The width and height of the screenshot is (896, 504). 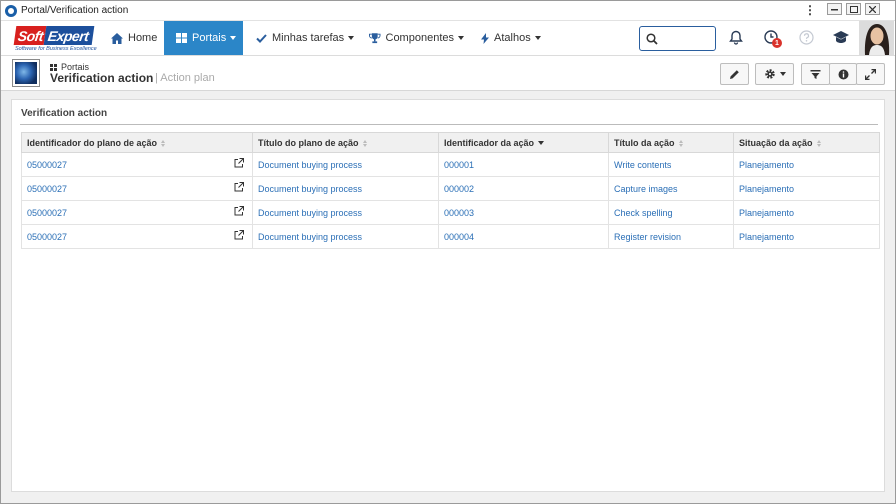 I want to click on window-title: Portal/Verification action, so click(x=75, y=10).